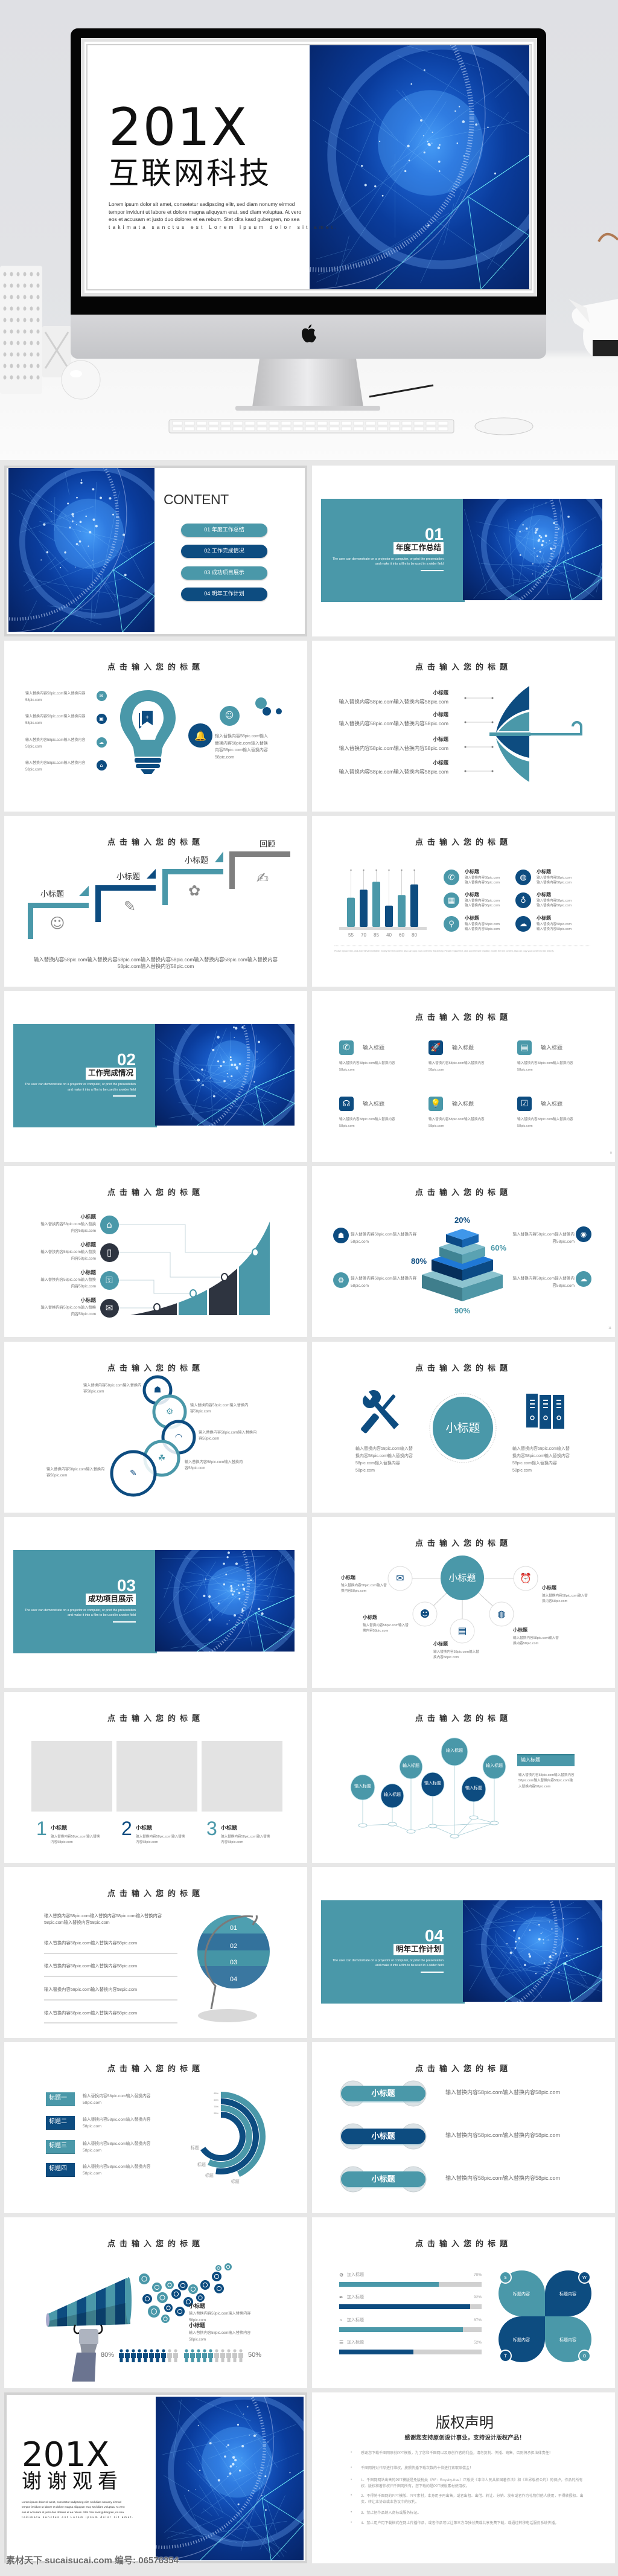 This screenshot has width=618, height=2576. What do you see at coordinates (92, 2560) in the screenshot?
I see `watermark-text: 素材天下 sucaisucai.com 编号: 06576354` at bounding box center [92, 2560].